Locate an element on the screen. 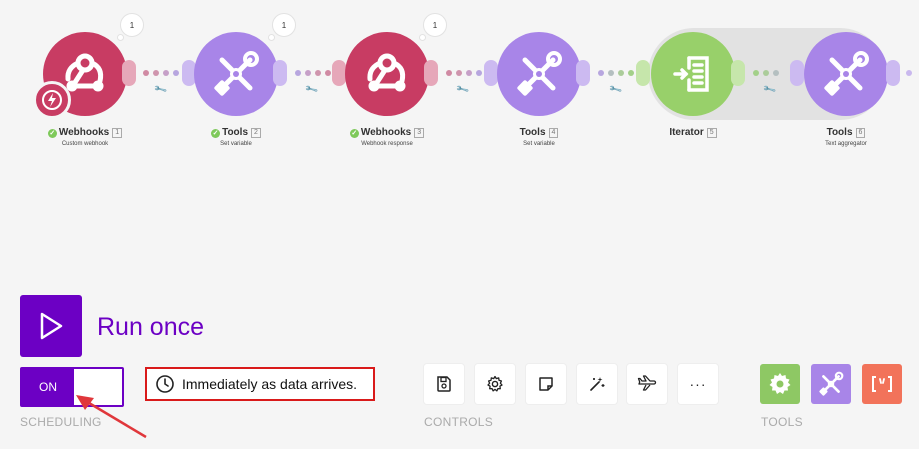 The height and width of the screenshot is (449, 919). module-subtitle: Custom webhook is located at coordinates (85, 144).